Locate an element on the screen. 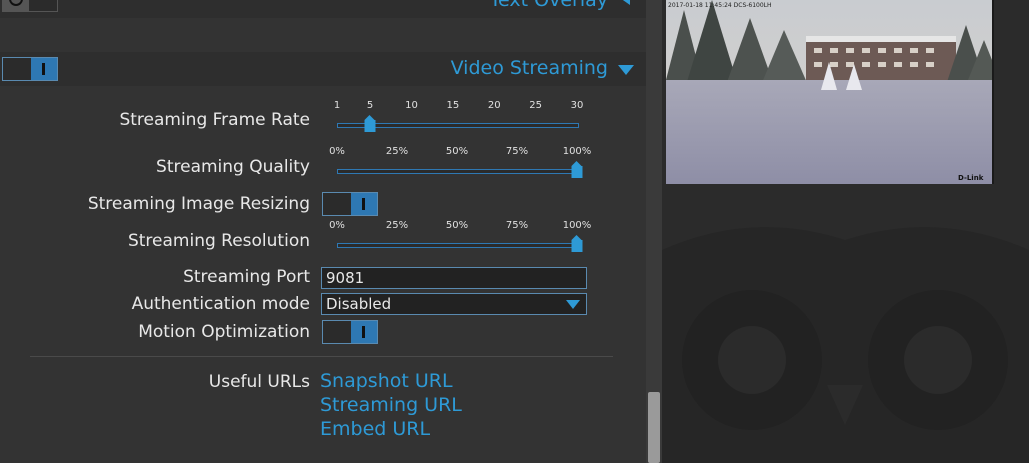 The width and height of the screenshot is (1029, 463). port-label: Streaming Port is located at coordinates (246, 277).